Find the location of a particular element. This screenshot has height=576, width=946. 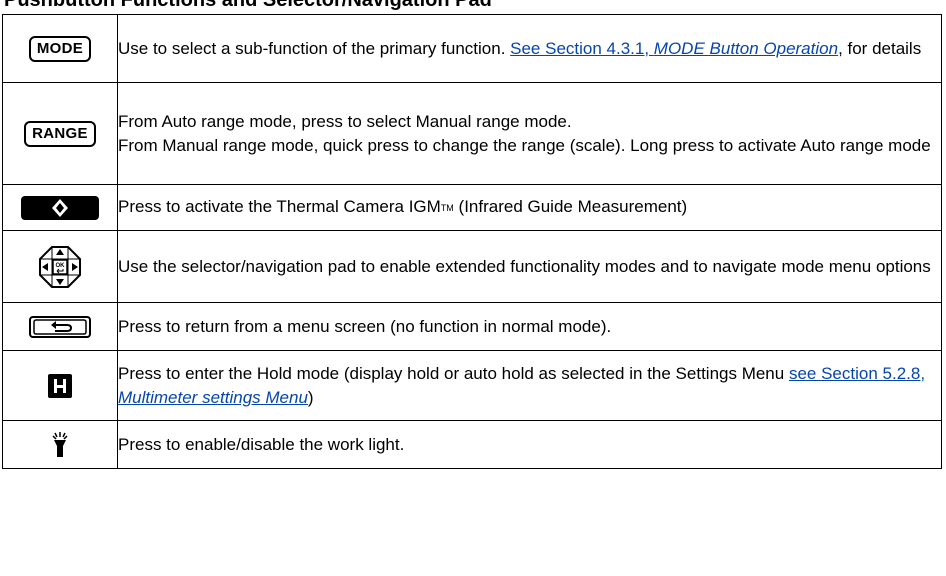

back-button-icon is located at coordinates (60, 327).